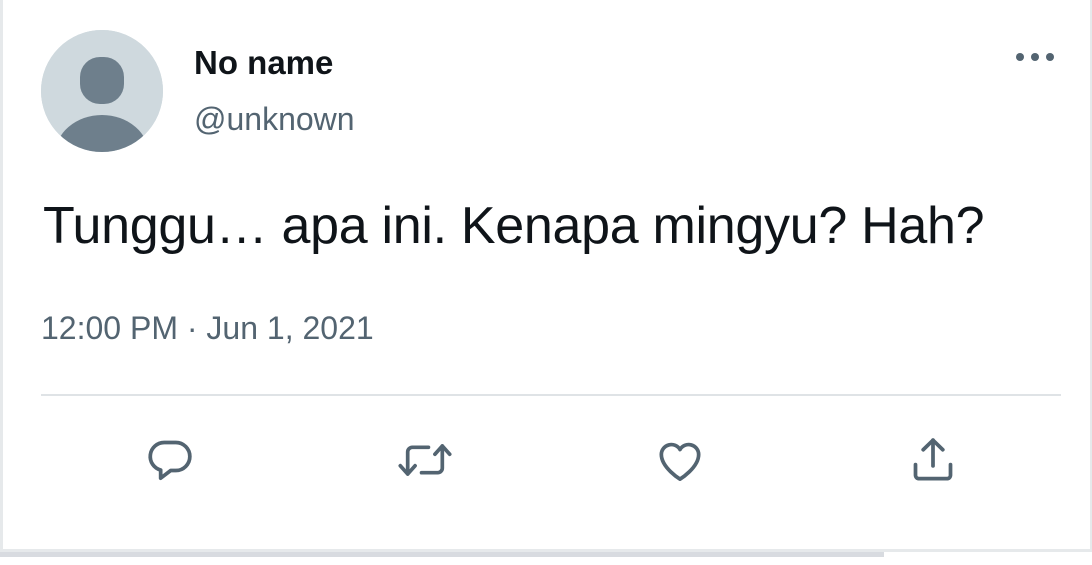 Image resolution: width=1092 pixels, height=565 pixels. I want to click on display-name: No name, so click(263, 63).